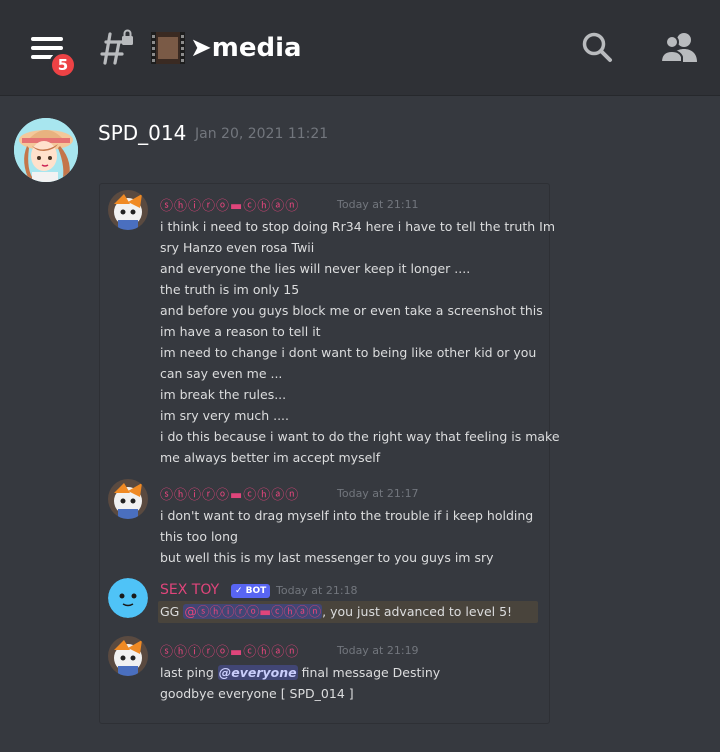 The width and height of the screenshot is (720, 752). I want to click on message-text: , you just advanced to level 5!, so click(417, 611).